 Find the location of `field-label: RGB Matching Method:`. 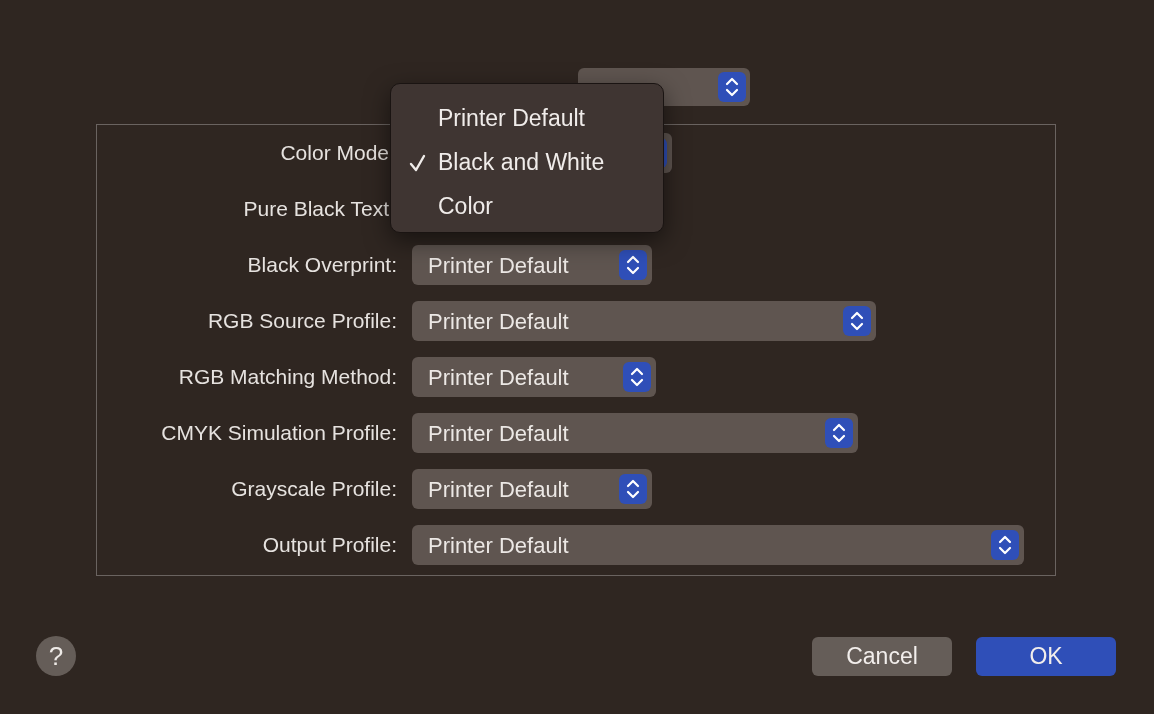

field-label: RGB Matching Method: is located at coordinates (287, 377).